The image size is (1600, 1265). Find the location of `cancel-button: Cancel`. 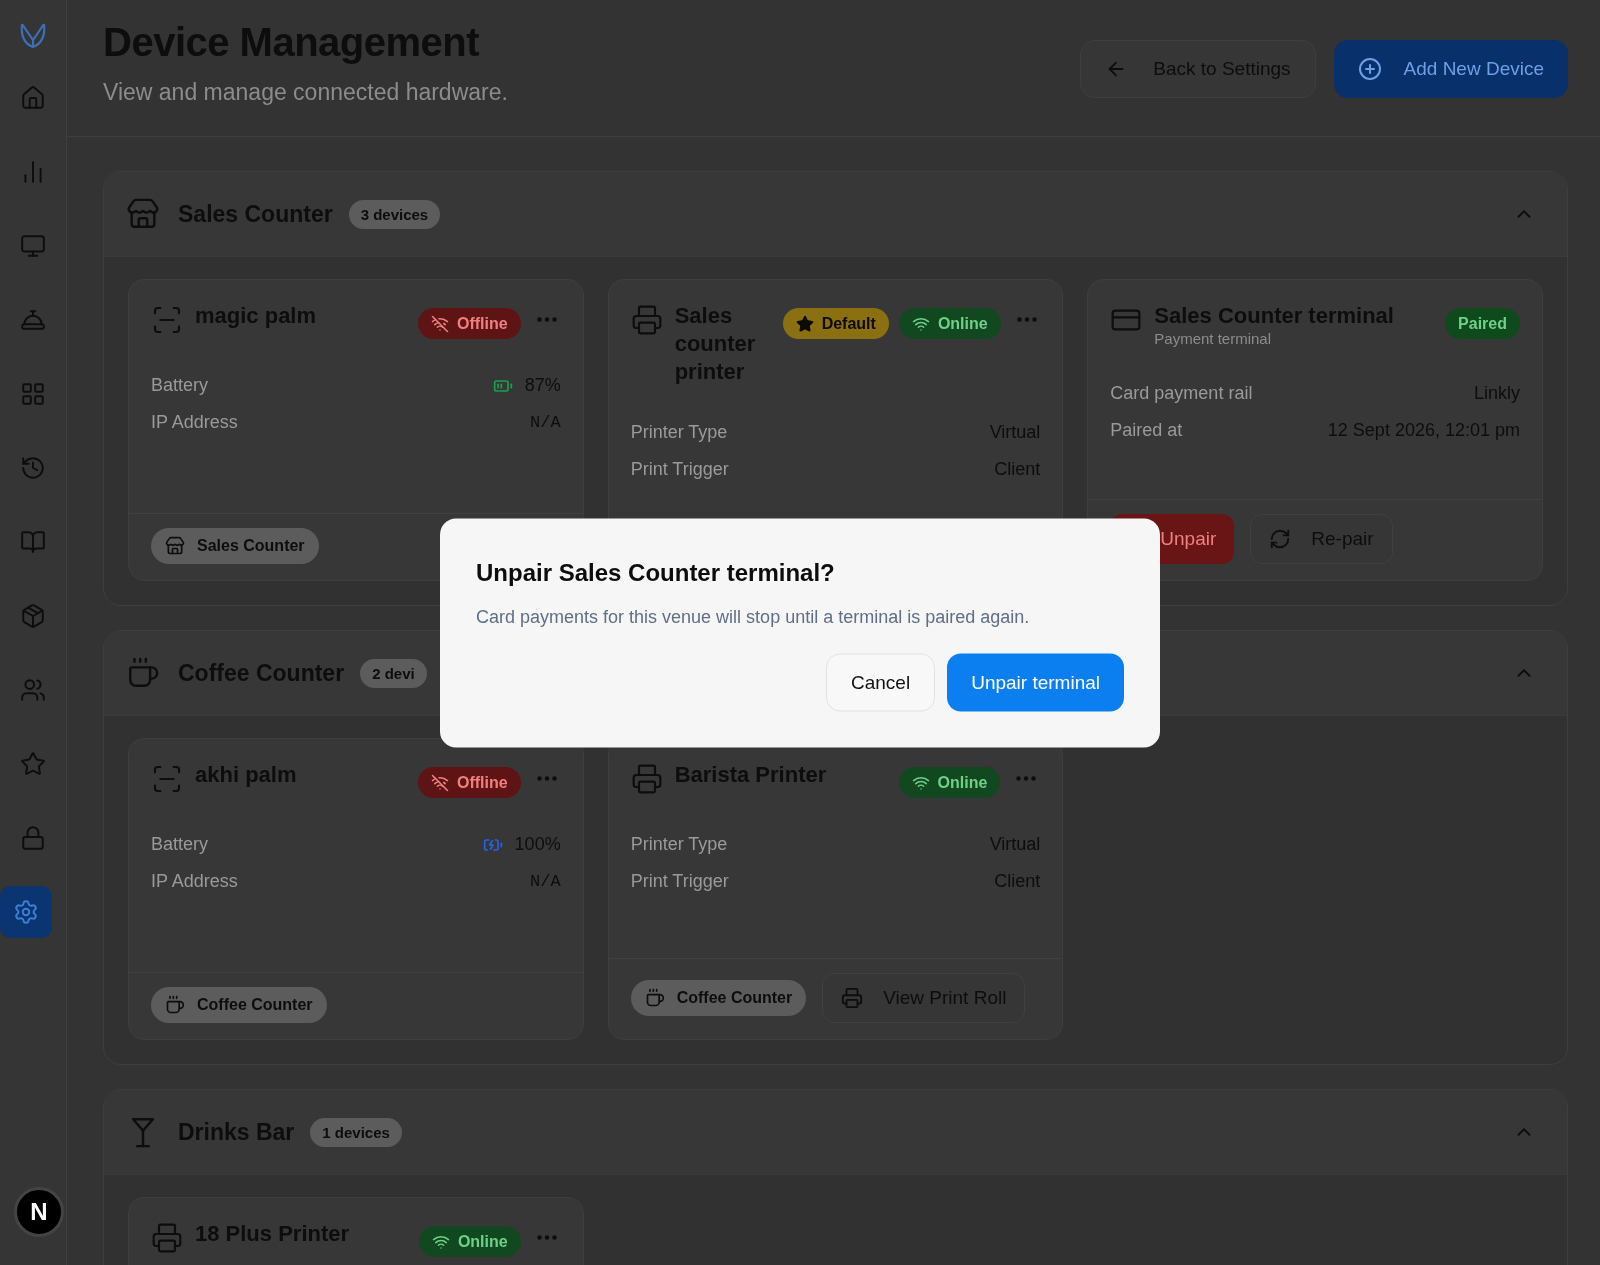

cancel-button: Cancel is located at coordinates (881, 682).